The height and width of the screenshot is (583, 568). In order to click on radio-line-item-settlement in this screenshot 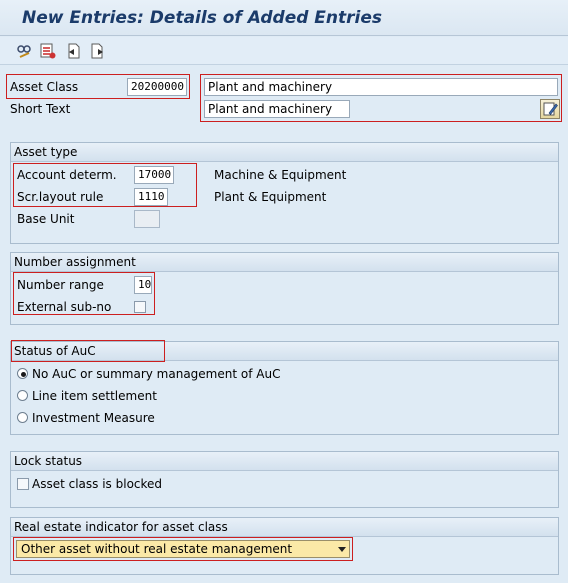, I will do `click(22, 395)`.